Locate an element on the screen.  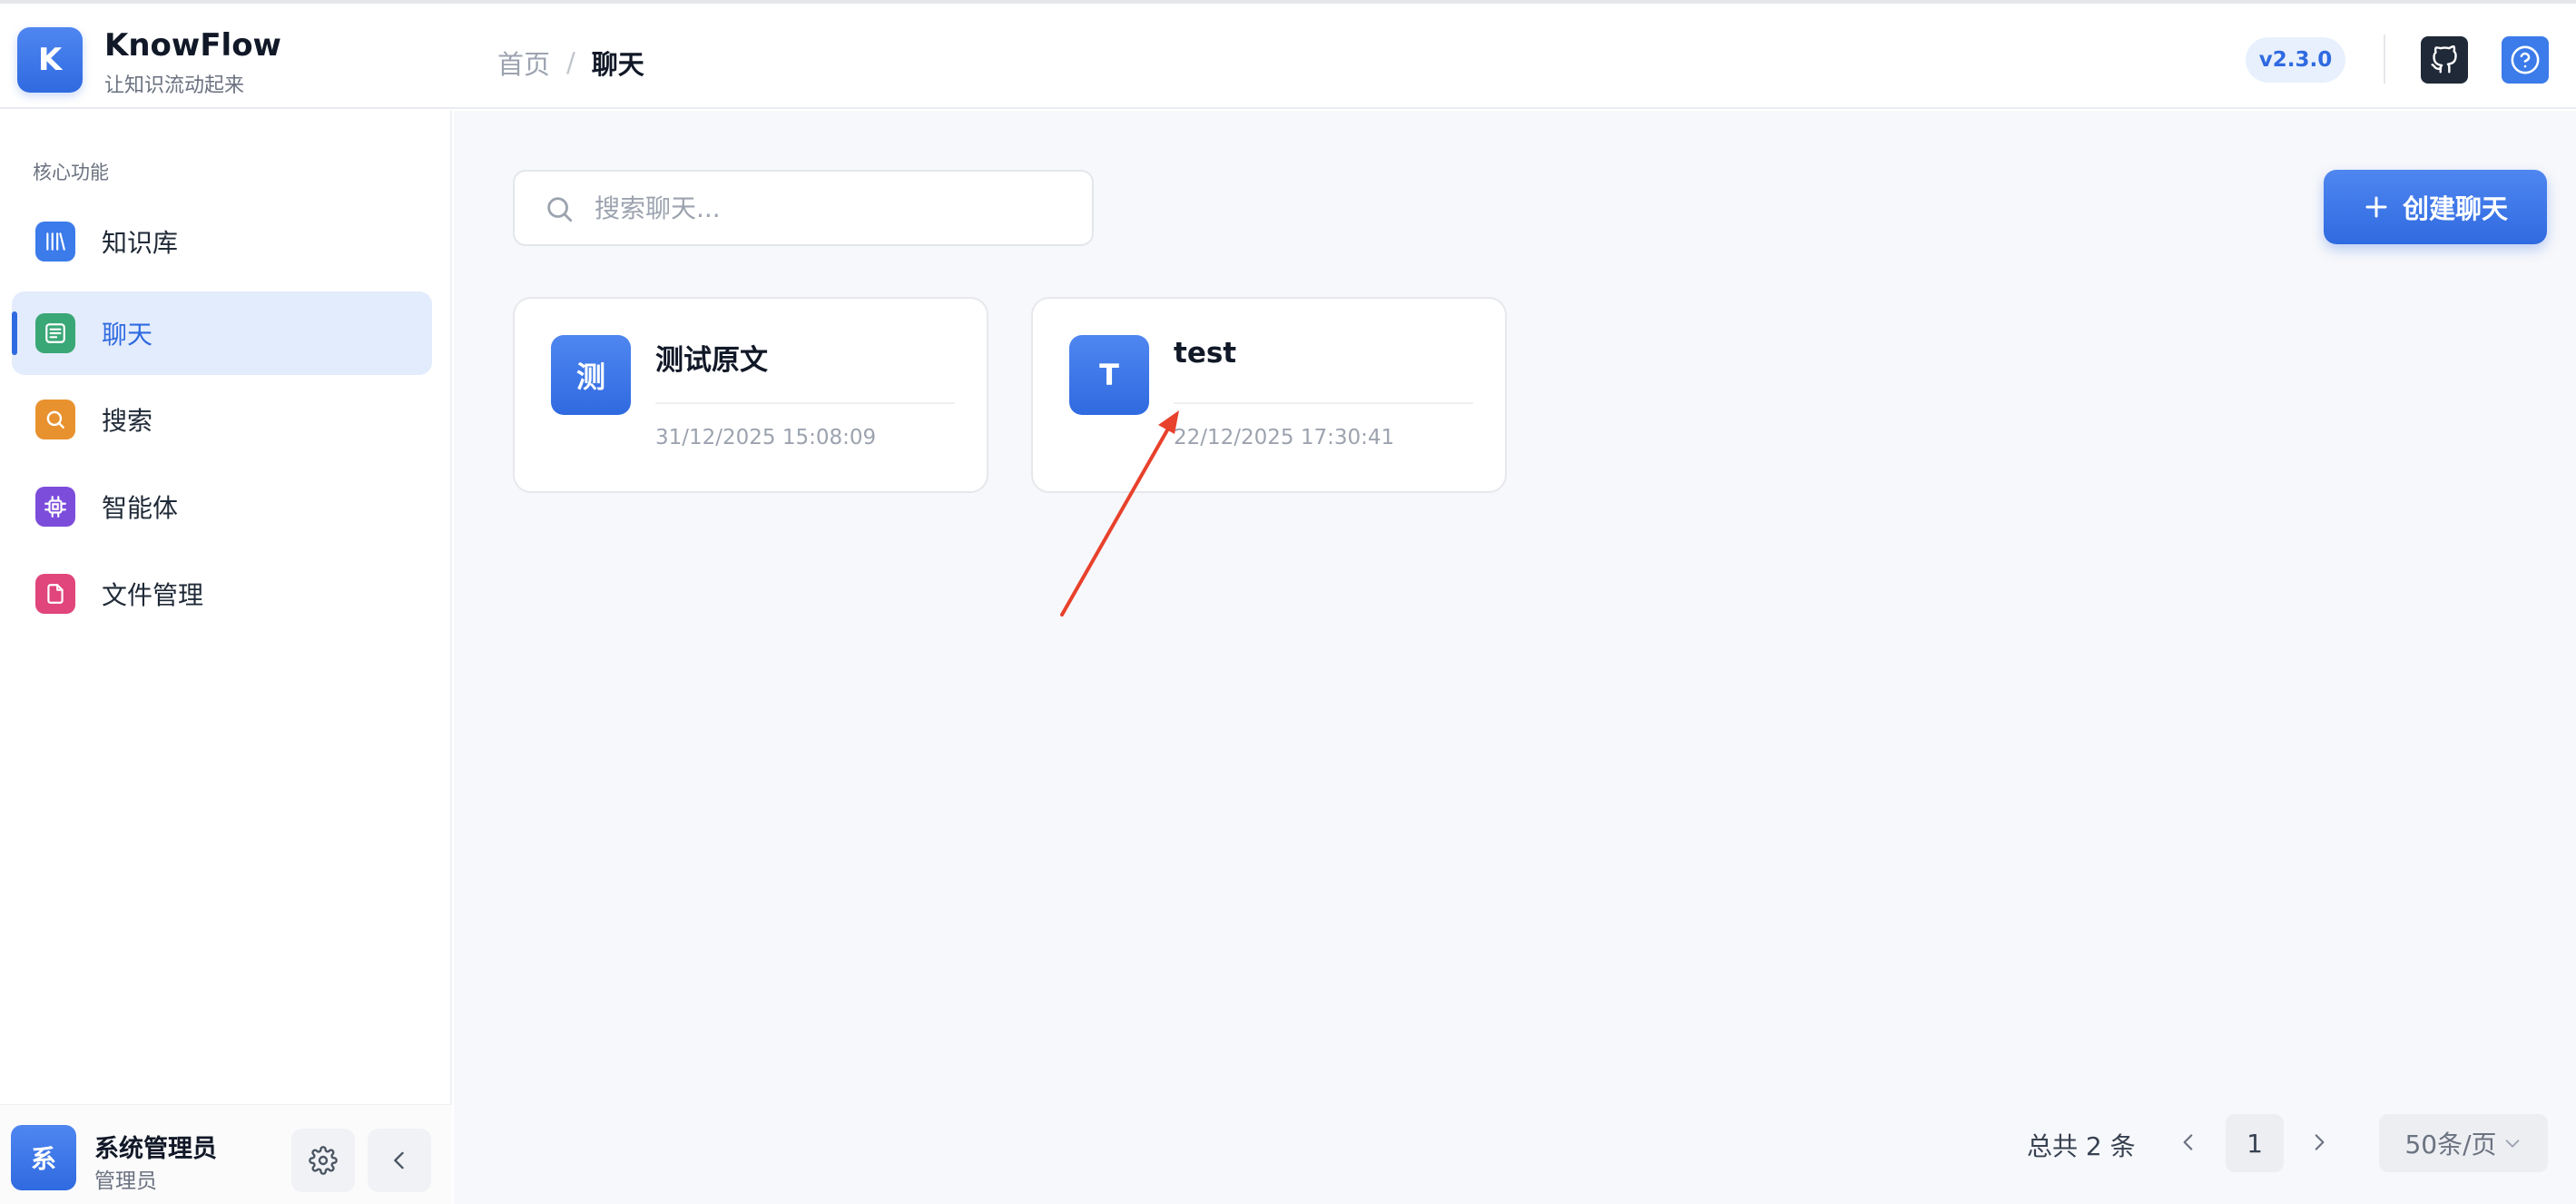
annotation-arrow is located at coordinates (1119, 513).